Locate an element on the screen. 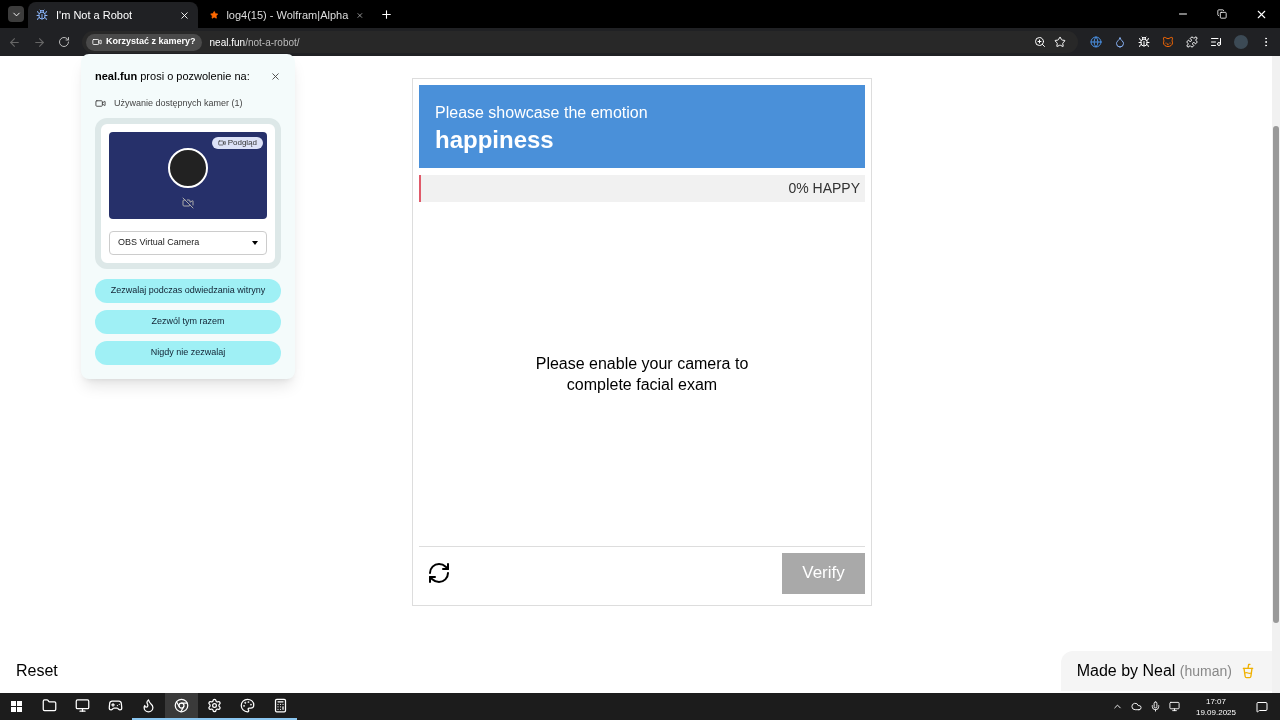 Image resolution: width=1280 pixels, height=720 pixels. gamepad-icon is located at coordinates (115, 705).